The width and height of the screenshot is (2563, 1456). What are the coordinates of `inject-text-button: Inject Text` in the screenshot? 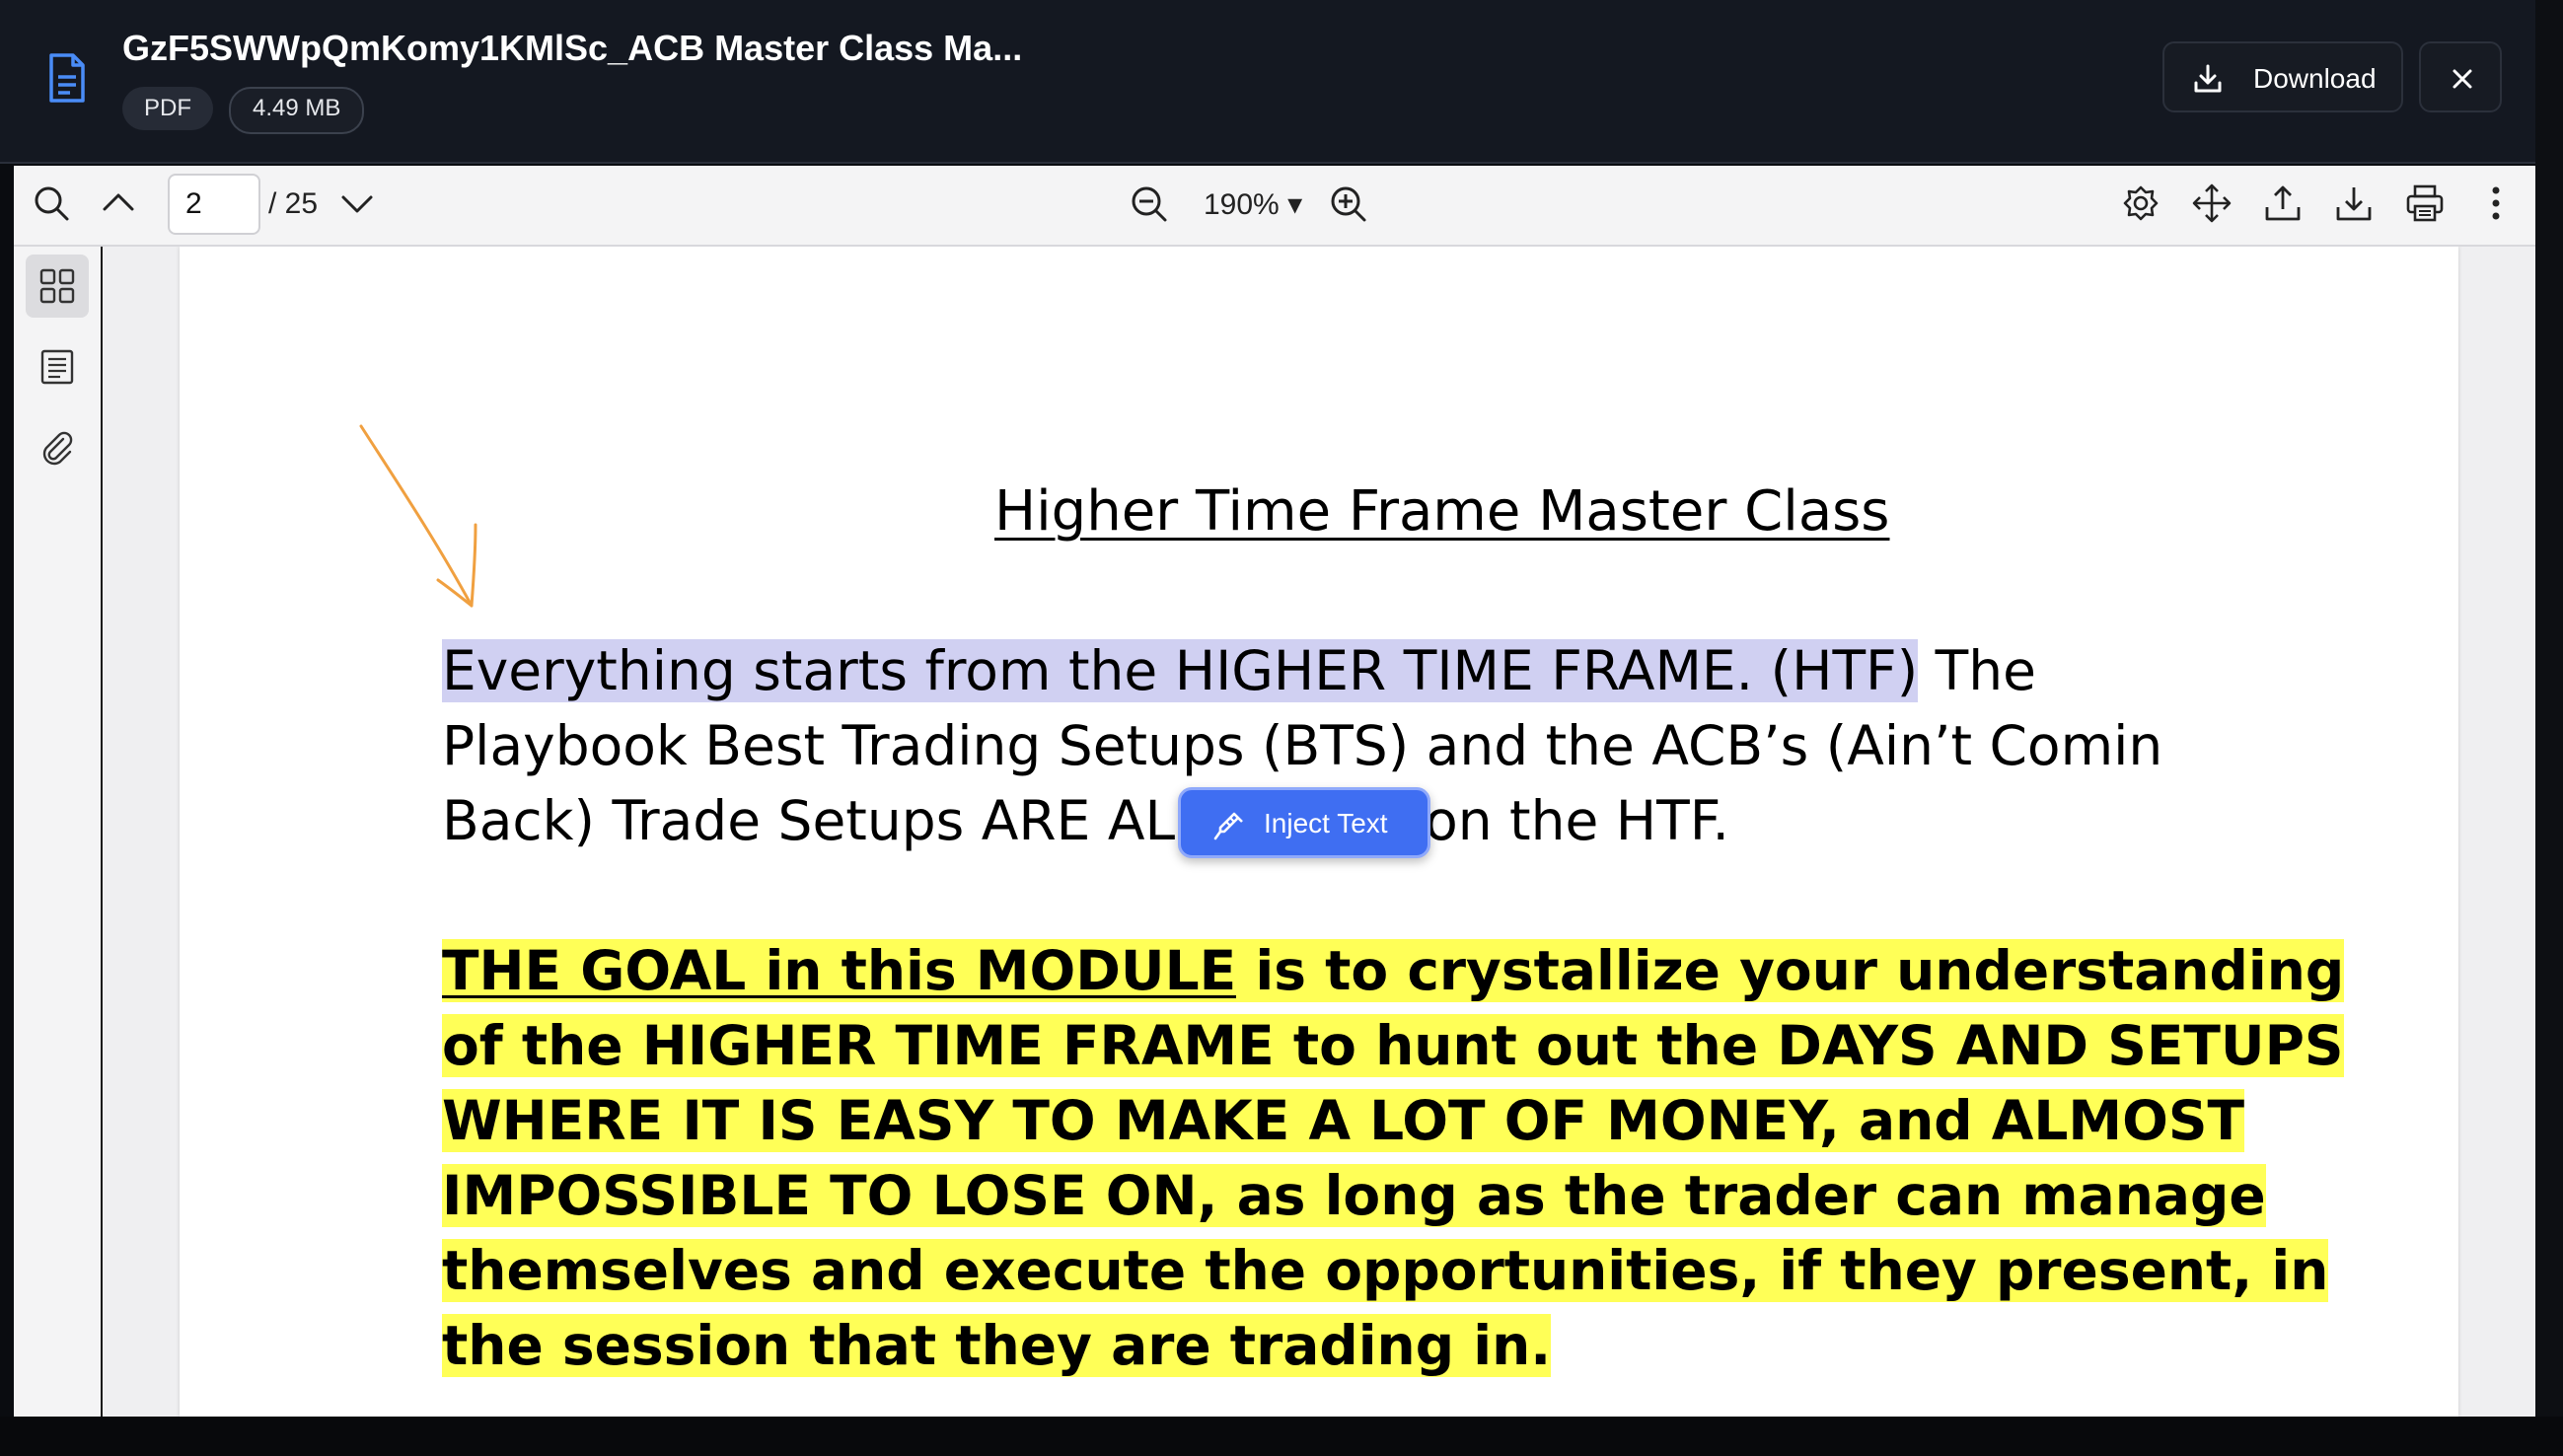 It's located at (1304, 822).